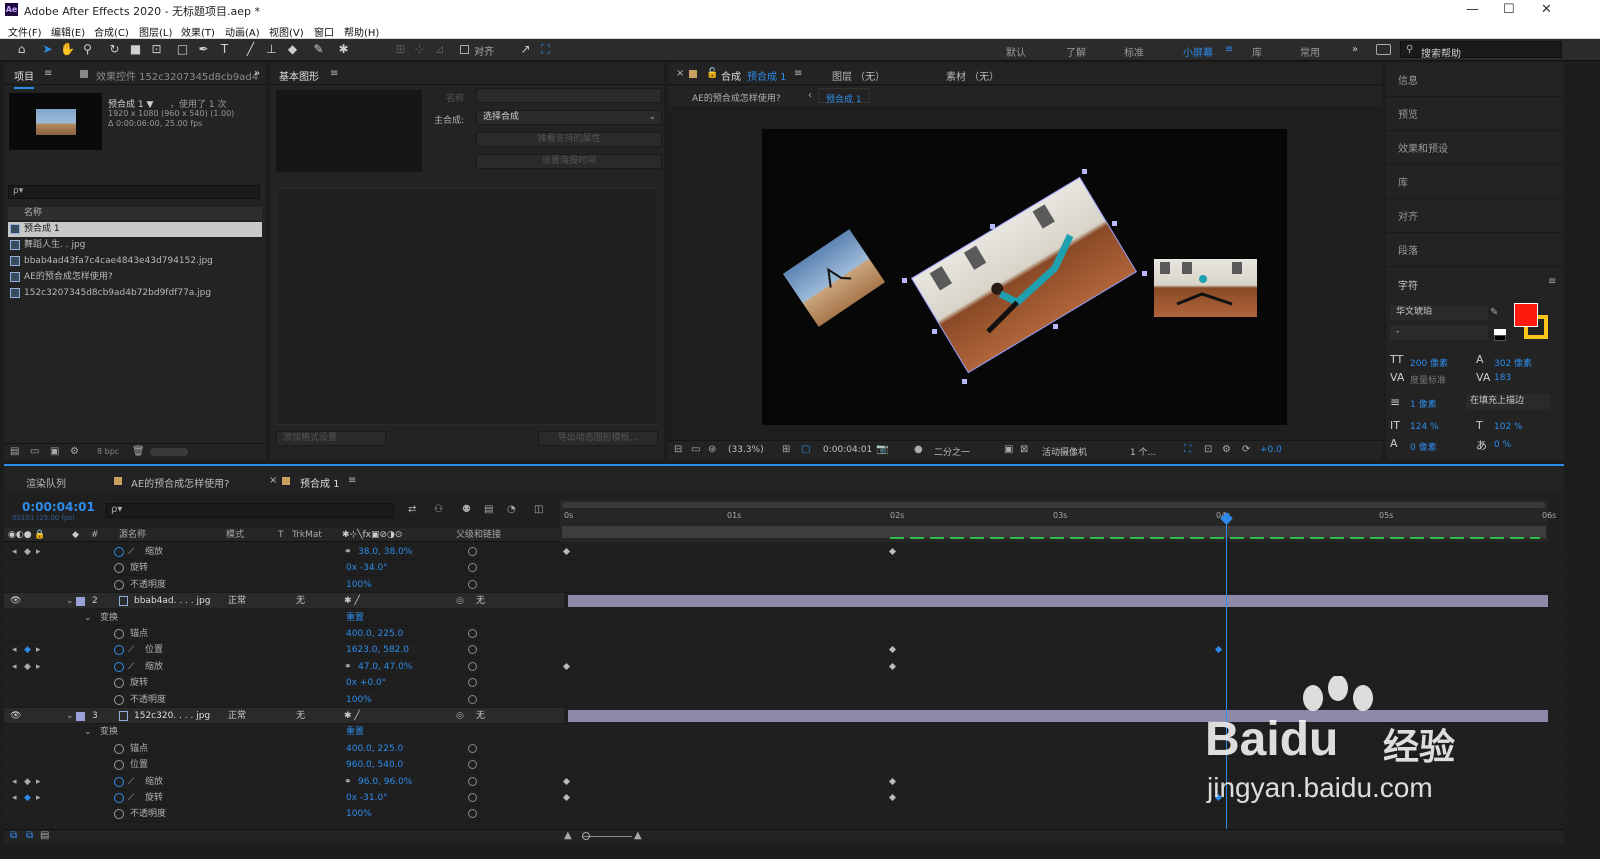 This screenshot has height=859, width=1600. I want to click on font-style-select: -, so click(1439, 332).